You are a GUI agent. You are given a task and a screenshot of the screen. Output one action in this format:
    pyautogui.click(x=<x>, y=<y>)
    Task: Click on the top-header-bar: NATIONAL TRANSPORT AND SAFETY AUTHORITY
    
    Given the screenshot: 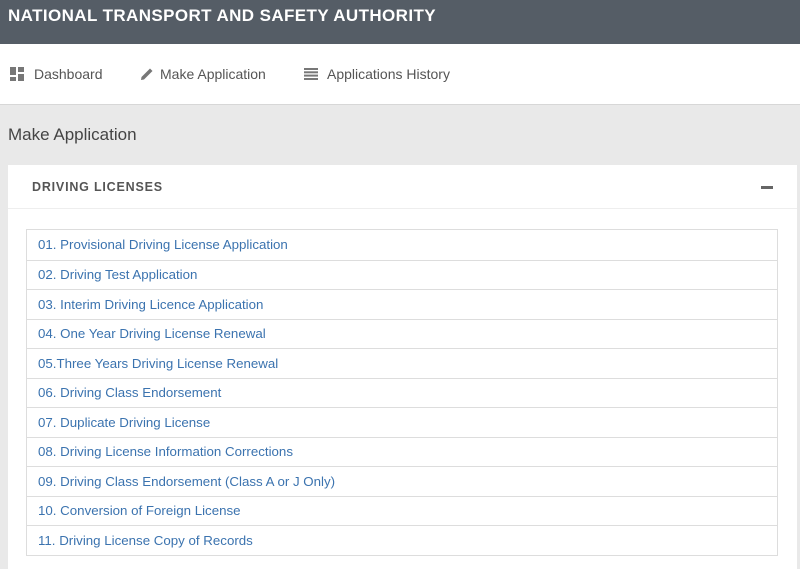 What is the action you would take?
    pyautogui.click(x=400, y=22)
    